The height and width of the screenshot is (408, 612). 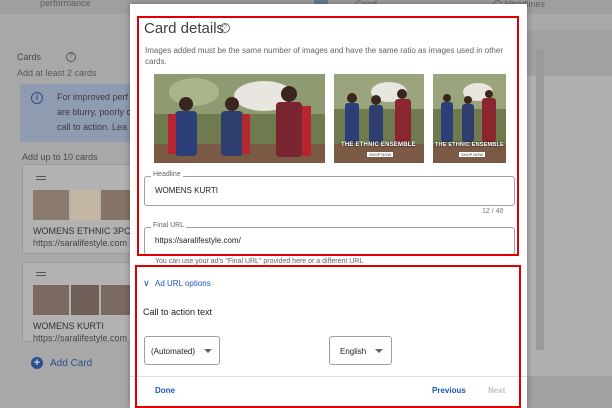 What do you see at coordinates (92, 127) in the screenshot?
I see `bg-info-line: call to action. Lea` at bounding box center [92, 127].